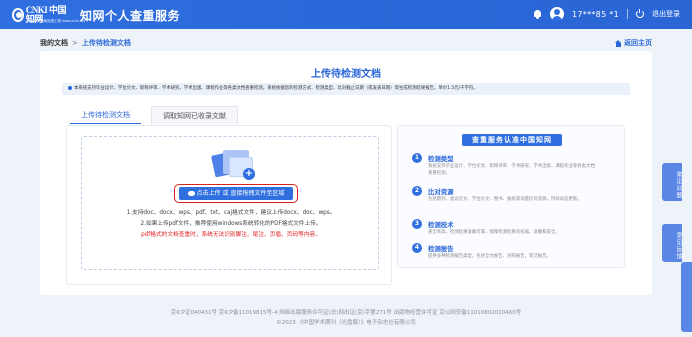 The image size is (692, 337). What do you see at coordinates (489, 256) in the screenshot?
I see `info-description: 提供多种检测报告类型，包括全文报告、对照报告、简洁报告。` at bounding box center [489, 256].